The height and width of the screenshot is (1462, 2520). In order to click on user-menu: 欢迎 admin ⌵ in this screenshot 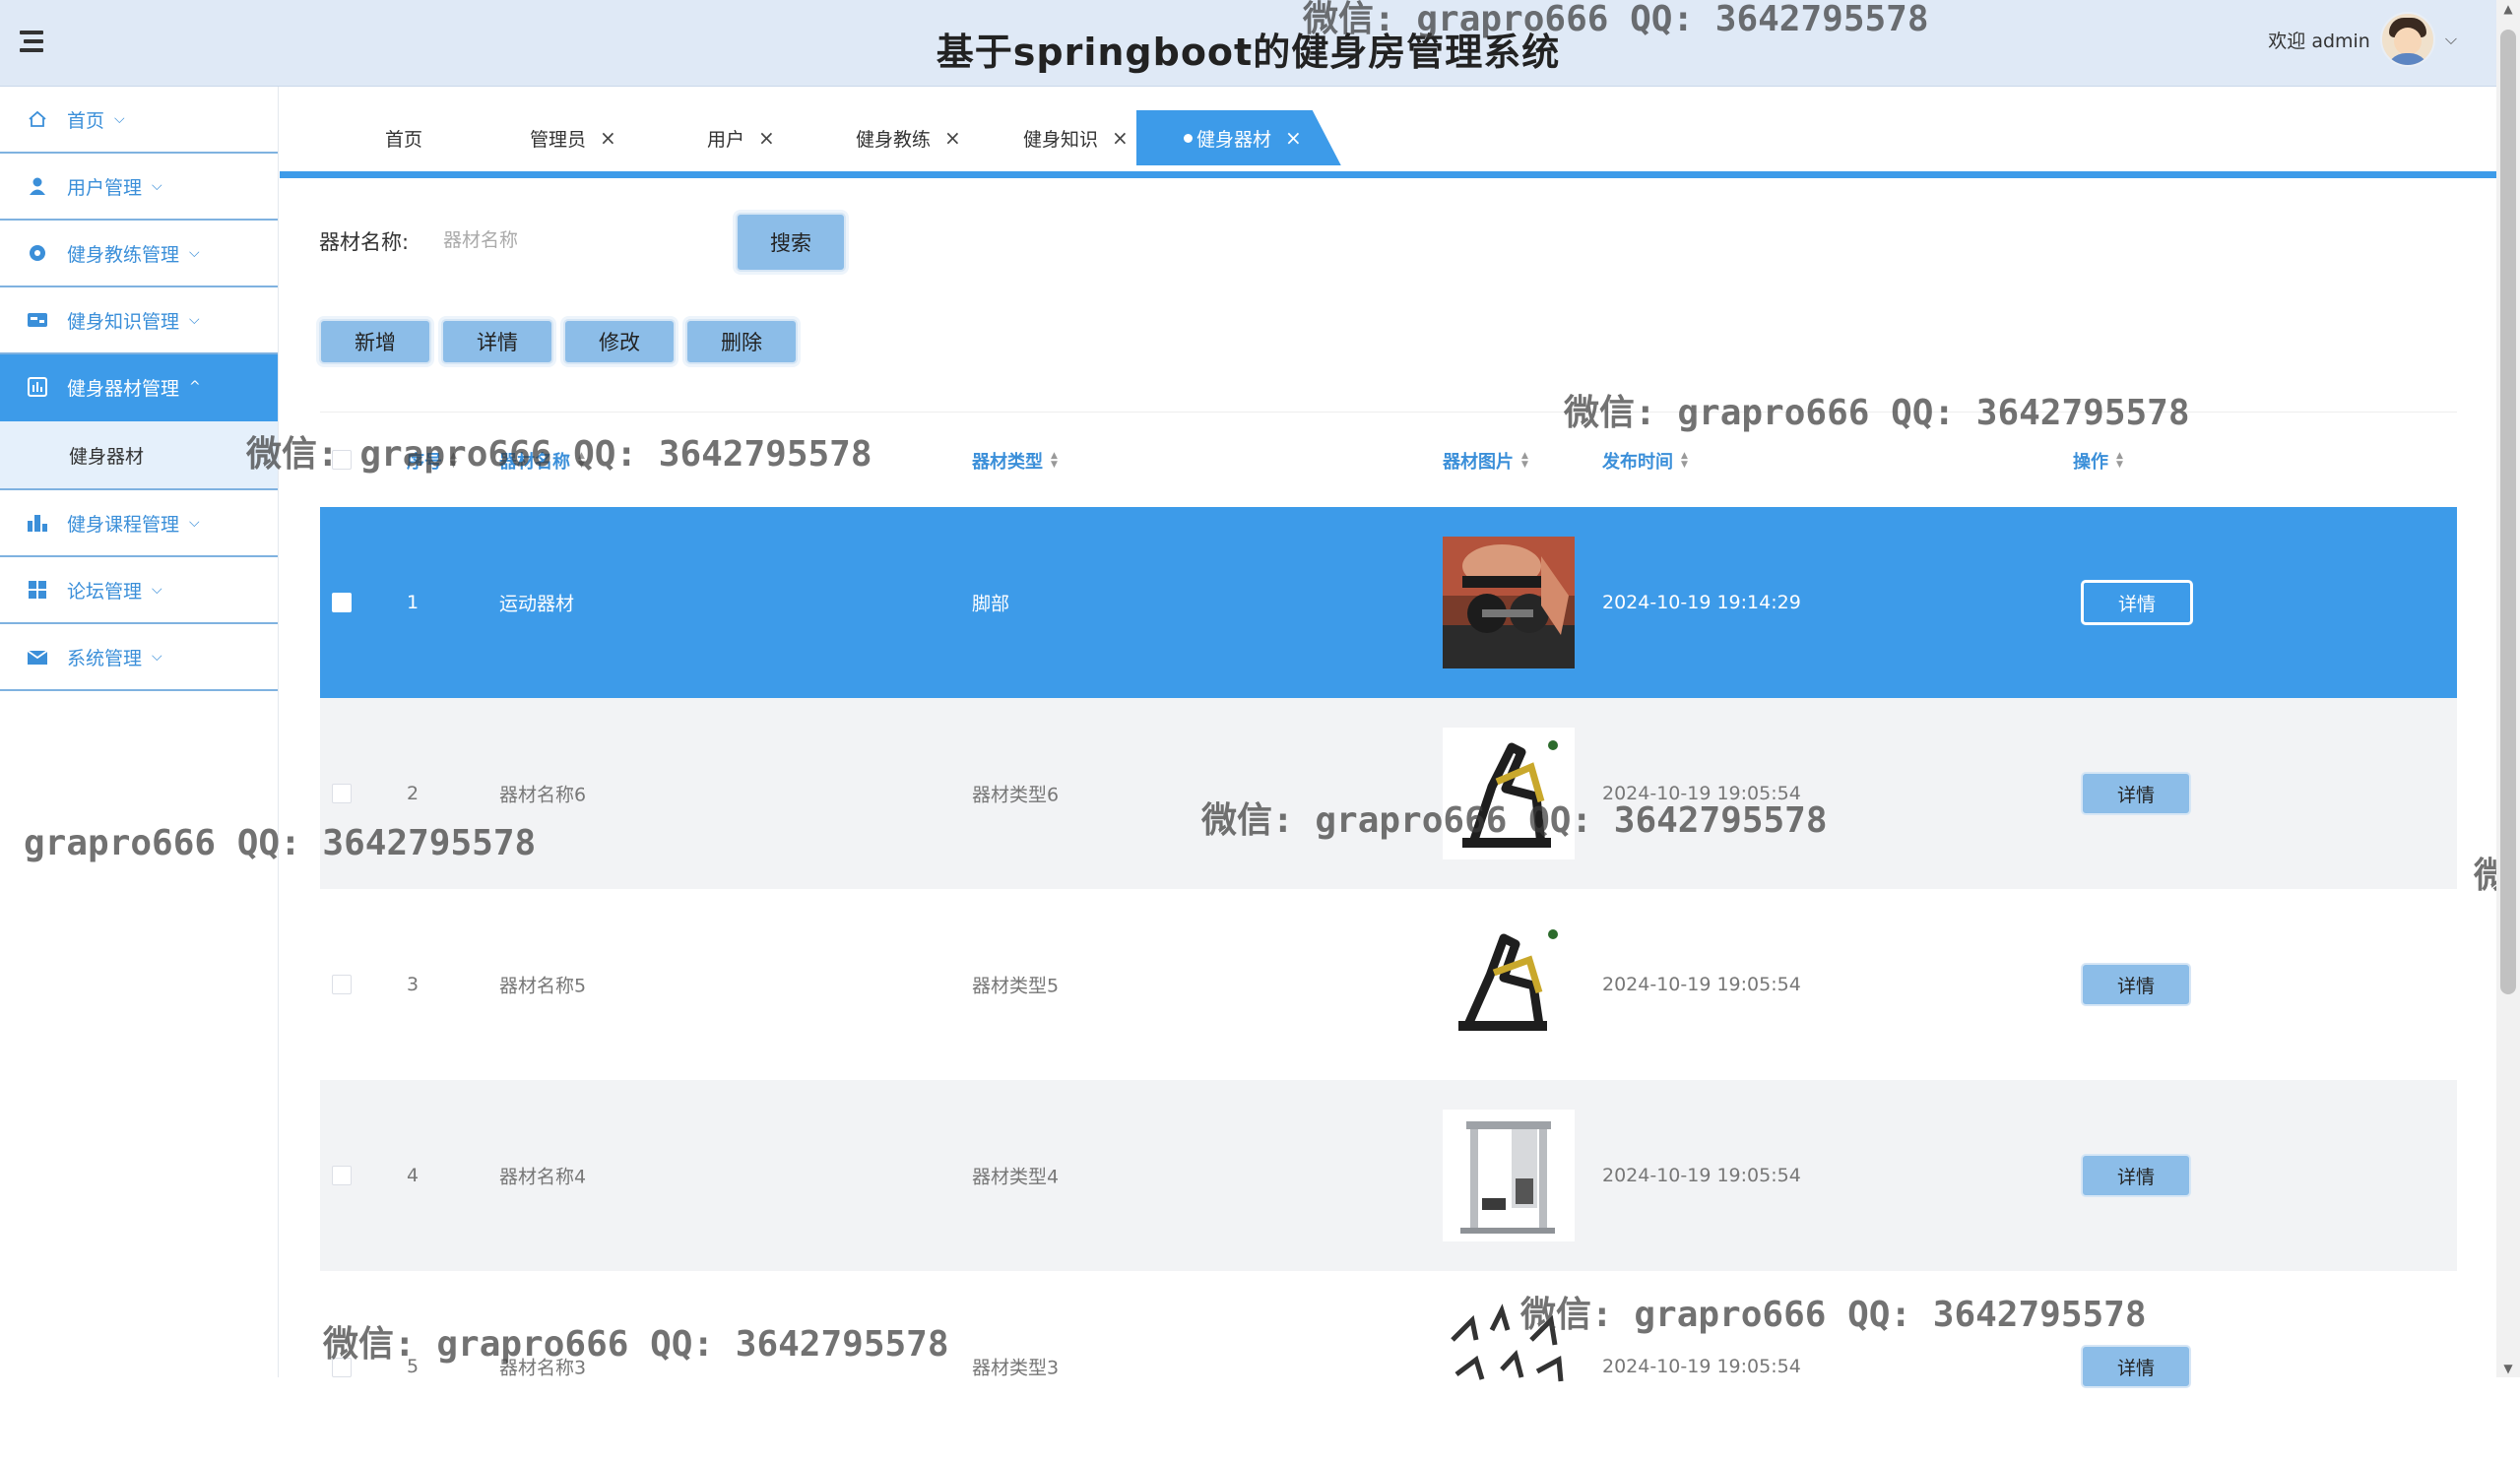, I will do `click(2362, 39)`.